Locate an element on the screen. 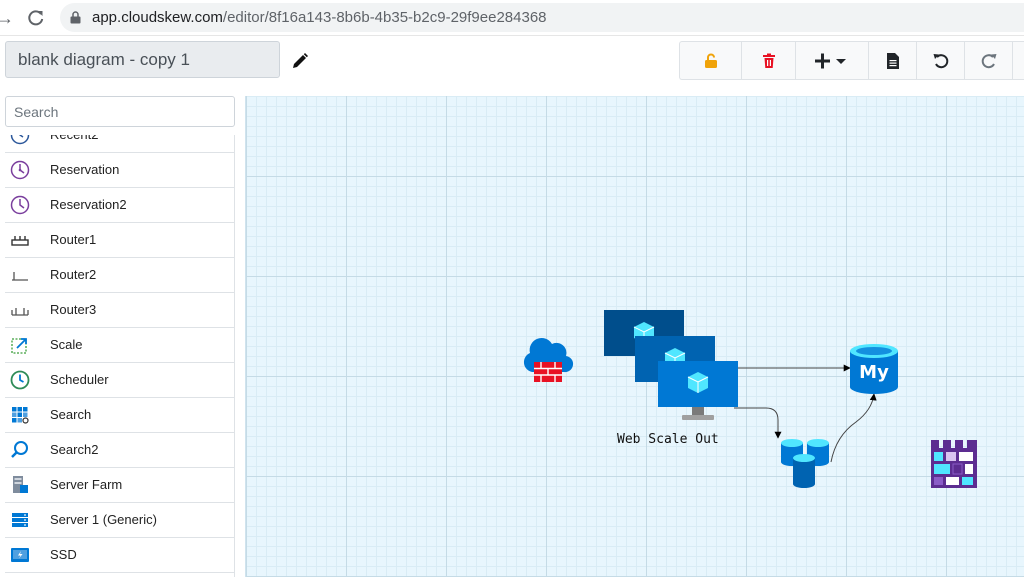 This screenshot has height=577, width=1024. vmss-label: Web Scale Out is located at coordinates (668, 439).